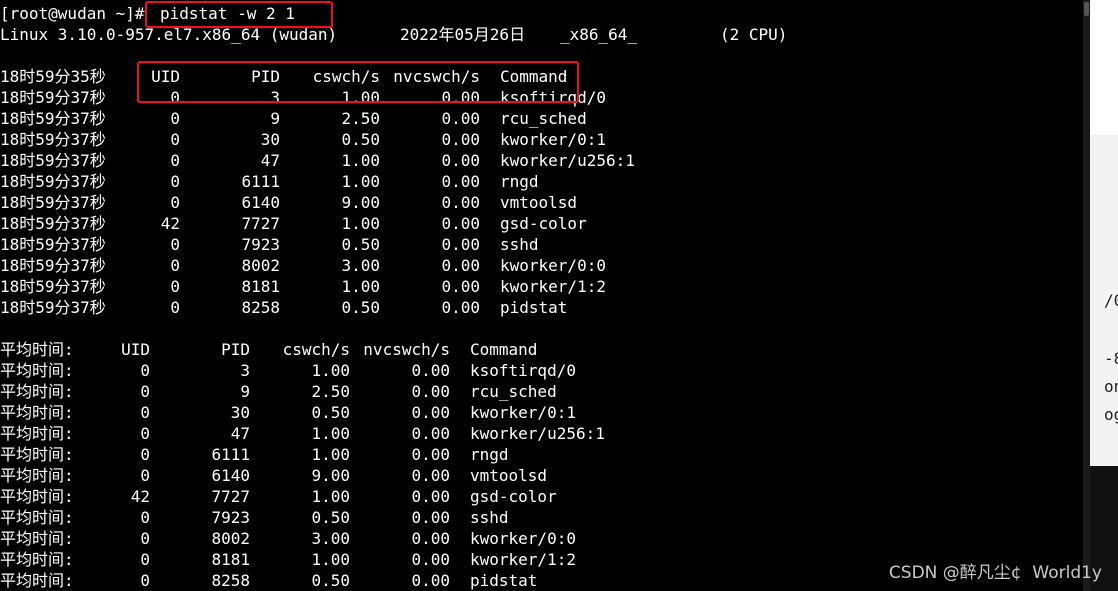 The height and width of the screenshot is (591, 1118). I want to click on background-text-fragment: /0, so click(1111, 300).